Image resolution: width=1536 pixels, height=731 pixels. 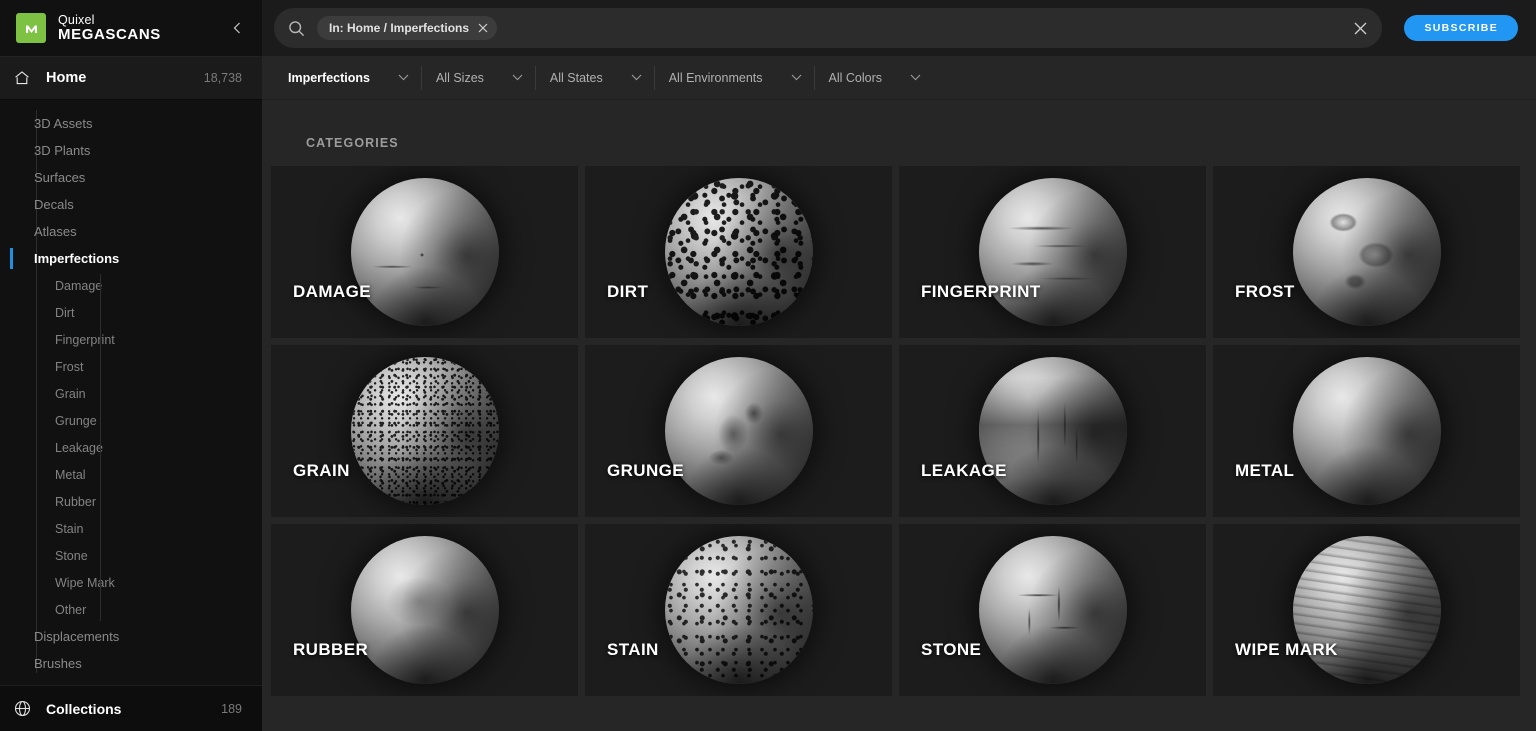 What do you see at coordinates (85, 339) in the screenshot?
I see `sidebar-subitem-label: Fingerprint` at bounding box center [85, 339].